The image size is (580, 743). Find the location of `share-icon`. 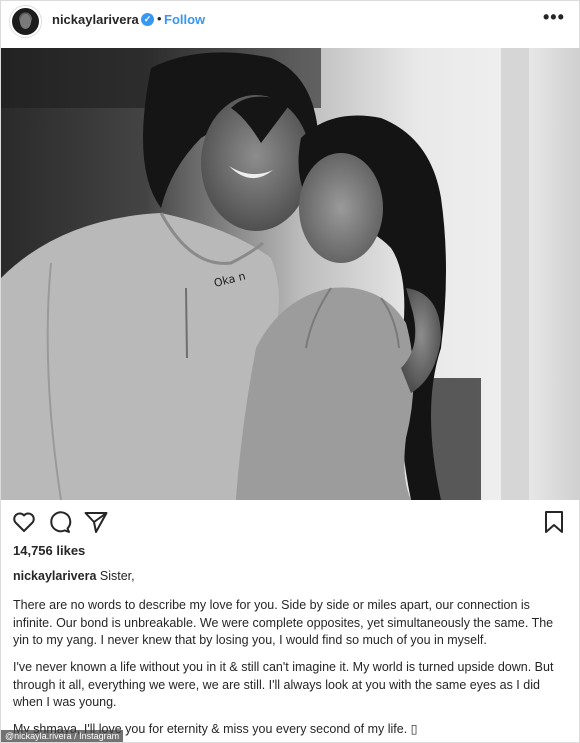

share-icon is located at coordinates (96, 522).